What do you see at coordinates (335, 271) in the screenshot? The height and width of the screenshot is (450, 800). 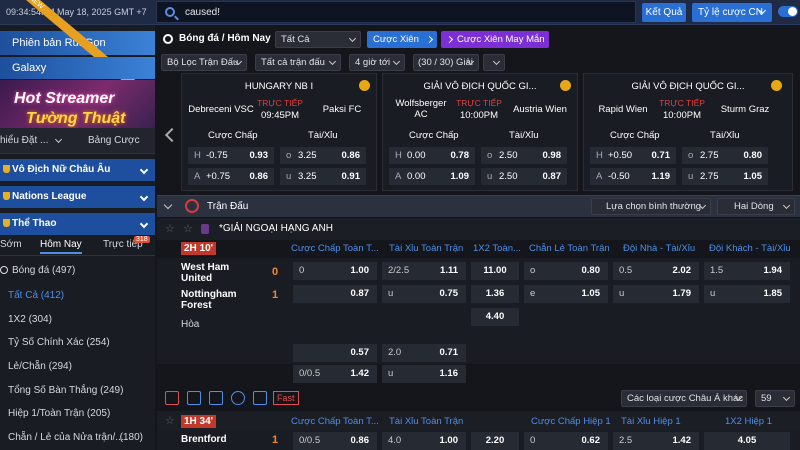 I see `odds-cell: 0 1.00` at bounding box center [335, 271].